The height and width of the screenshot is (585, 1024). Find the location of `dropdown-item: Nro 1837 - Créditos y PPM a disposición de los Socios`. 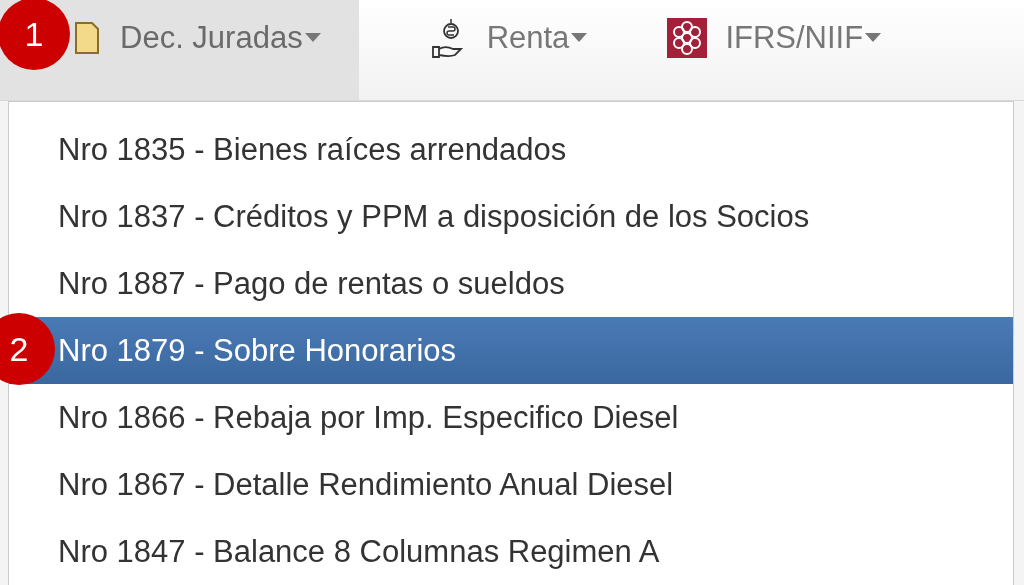

dropdown-item: Nro 1837 - Créditos y PPM a disposición de los Socios is located at coordinates (511, 216).